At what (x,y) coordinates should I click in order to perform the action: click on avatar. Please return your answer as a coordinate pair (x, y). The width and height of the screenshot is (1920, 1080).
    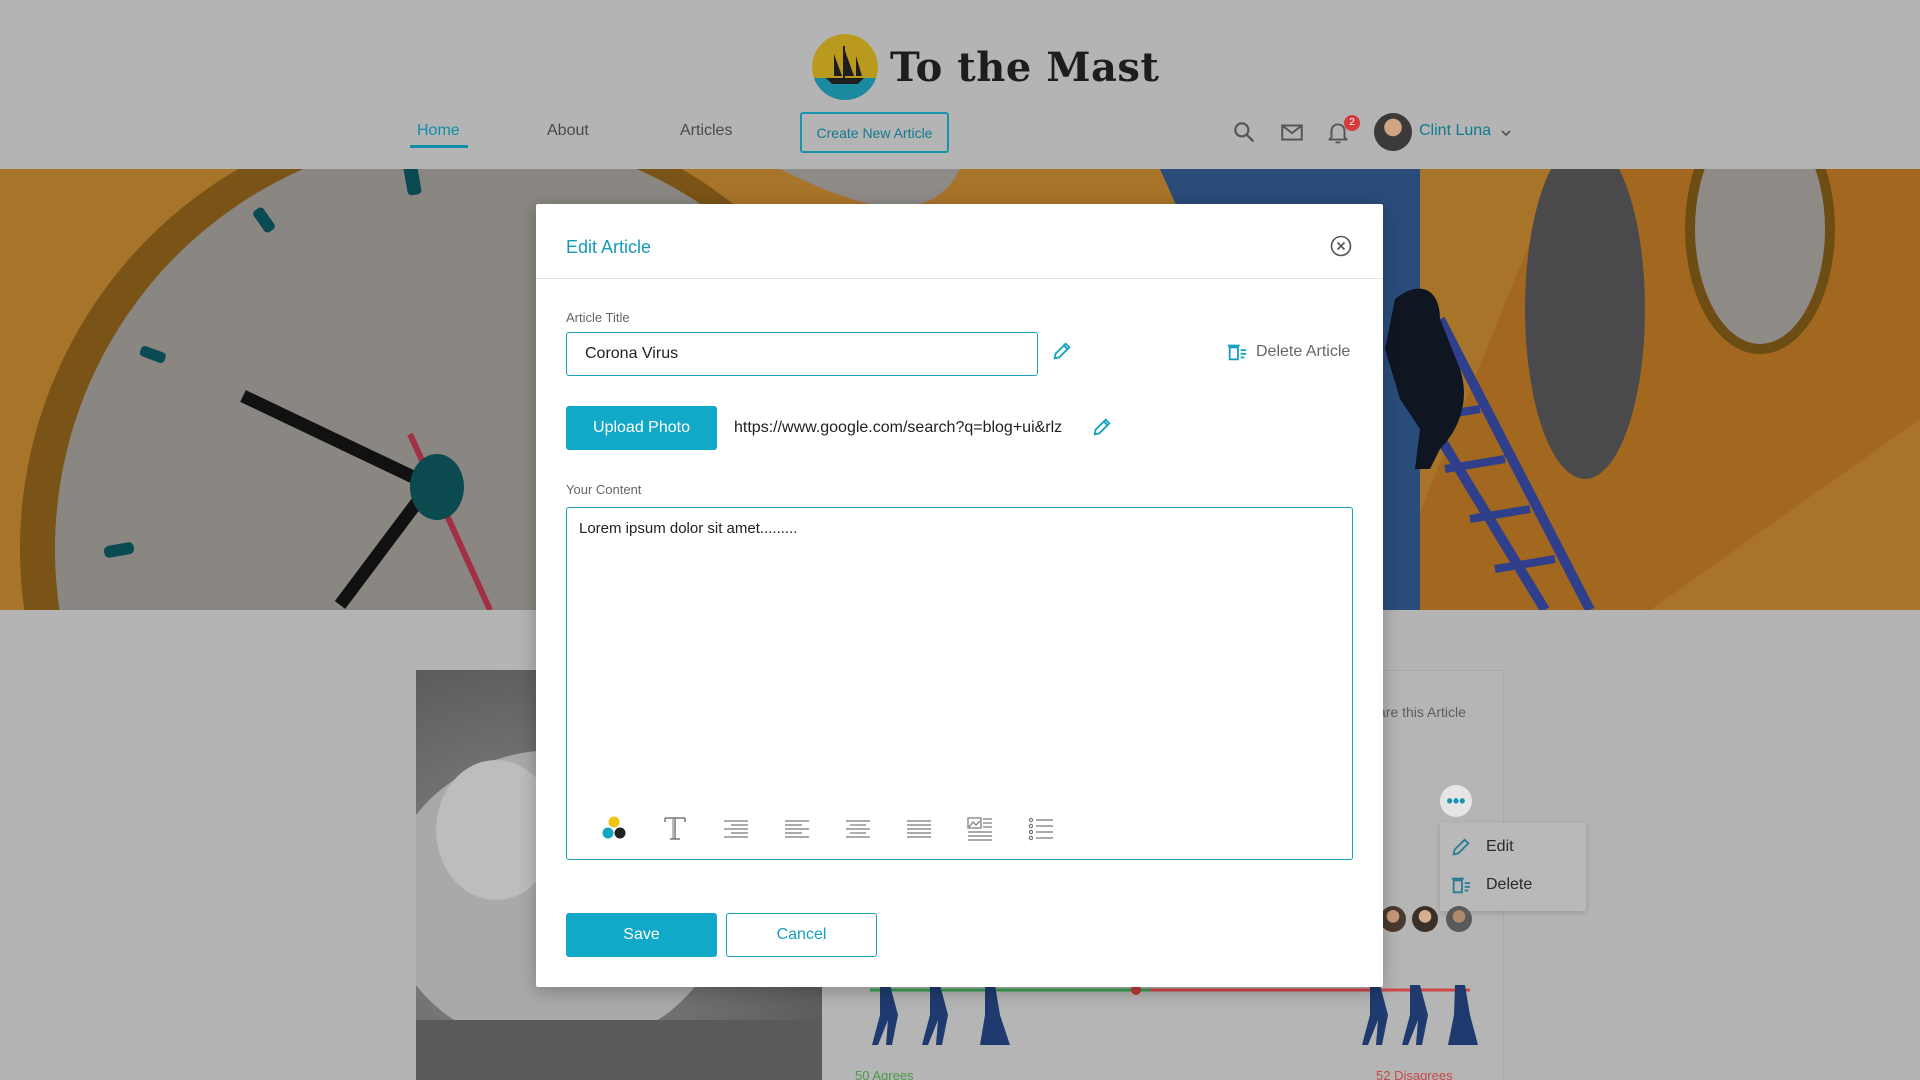
    Looking at the image, I should click on (1393, 132).